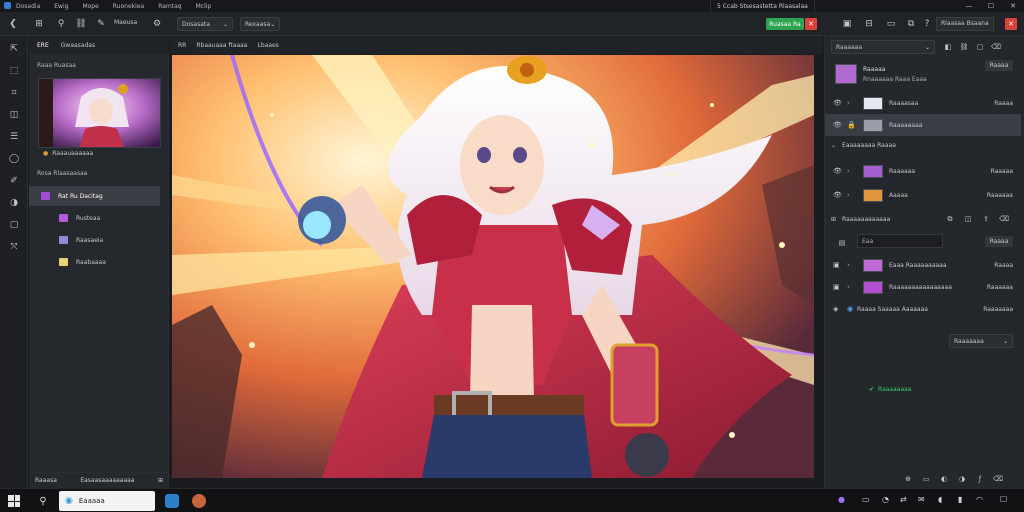 Image resolution: width=1024 pixels, height=512 pixels. Describe the element at coordinates (842, 243) in the screenshot. I see `filter-icon: ▤` at that location.